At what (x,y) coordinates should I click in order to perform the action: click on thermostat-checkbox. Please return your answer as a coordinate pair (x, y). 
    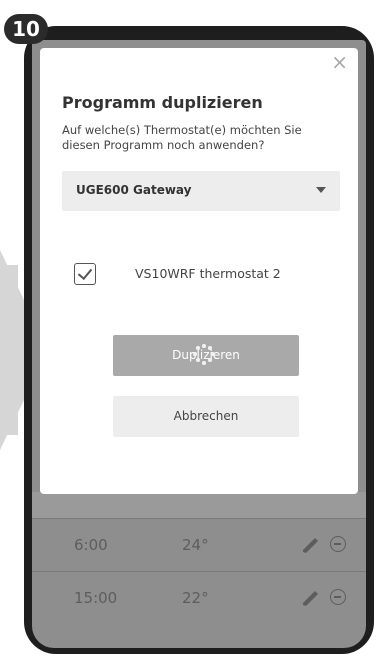
    Looking at the image, I should click on (85, 274).